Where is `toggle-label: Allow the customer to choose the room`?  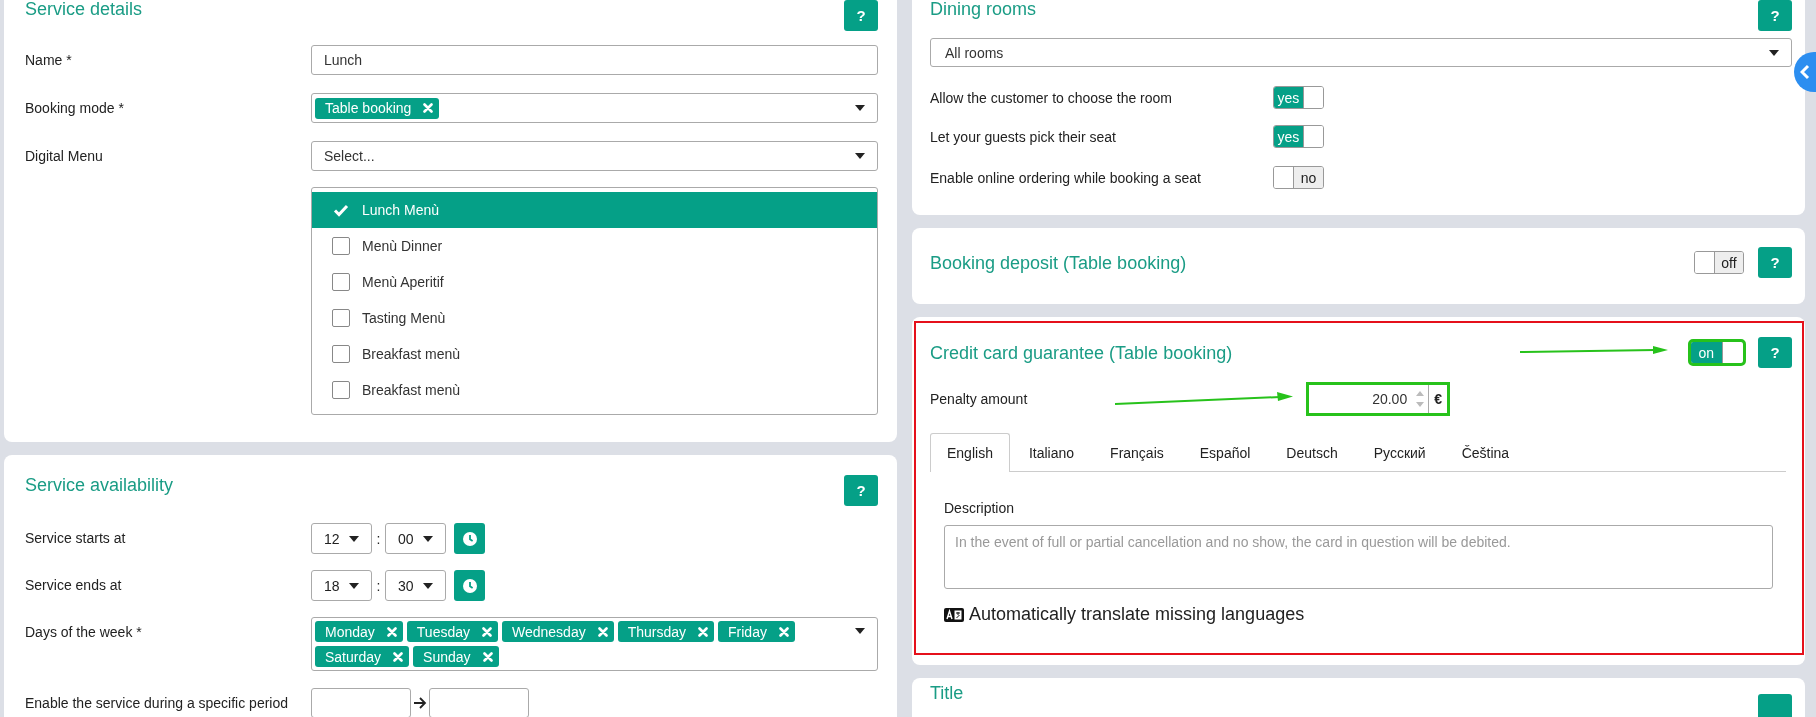 toggle-label: Allow the customer to choose the room is located at coordinates (1051, 97).